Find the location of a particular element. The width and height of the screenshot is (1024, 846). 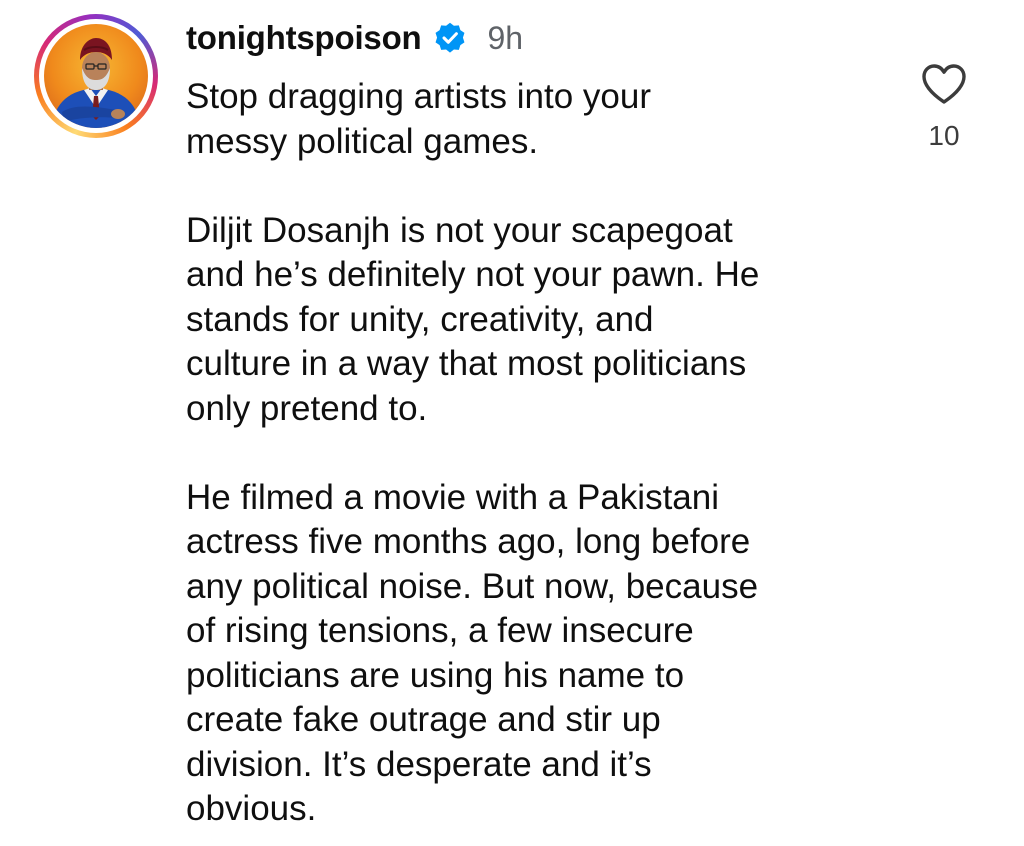

comment-line: He filmed a movie with a Pakistani is located at coordinates (452, 497).